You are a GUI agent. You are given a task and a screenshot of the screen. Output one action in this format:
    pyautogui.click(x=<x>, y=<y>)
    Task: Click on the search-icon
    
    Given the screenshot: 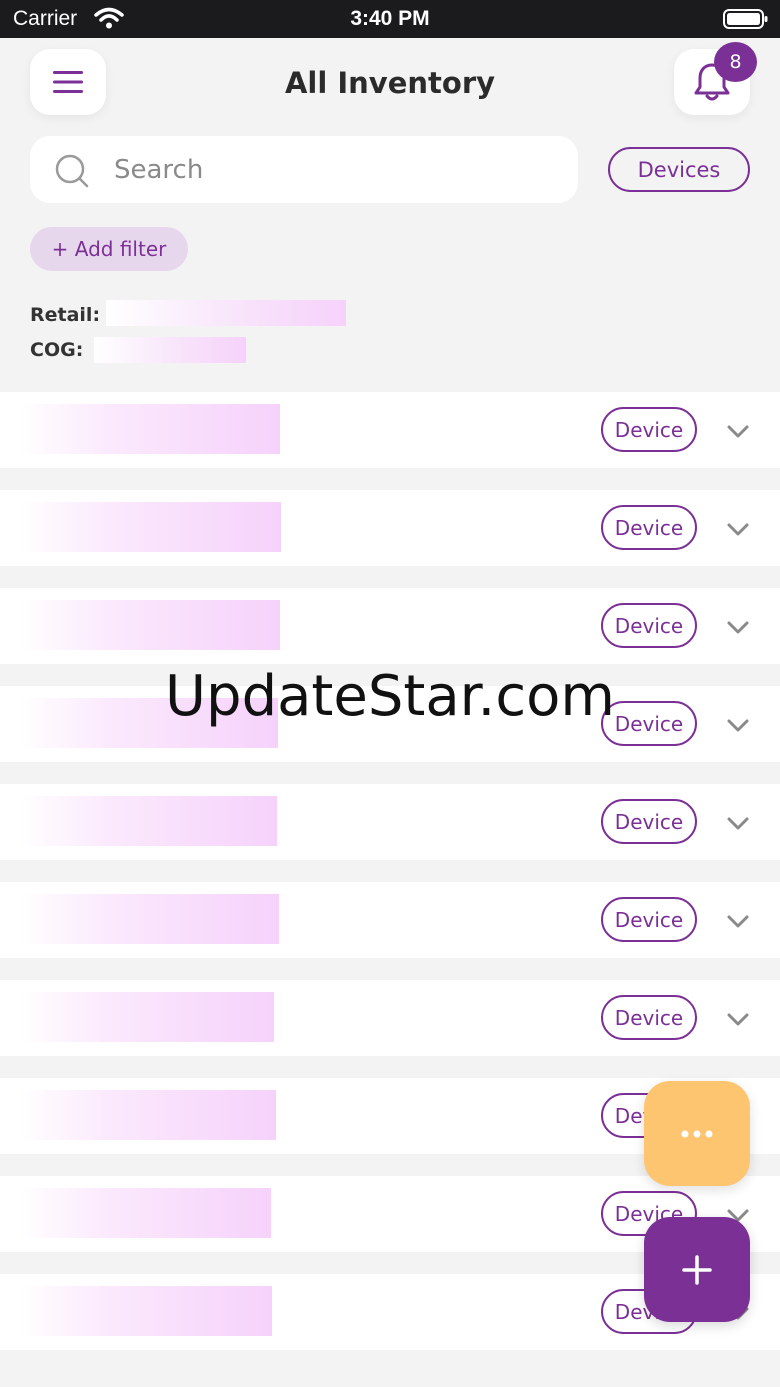 What is the action you would take?
    pyautogui.click(x=72, y=171)
    